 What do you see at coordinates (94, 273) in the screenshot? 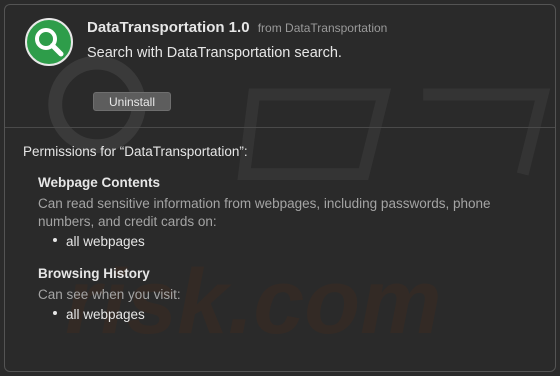
I see `section-title-browsing-history: Browsing History` at bounding box center [94, 273].